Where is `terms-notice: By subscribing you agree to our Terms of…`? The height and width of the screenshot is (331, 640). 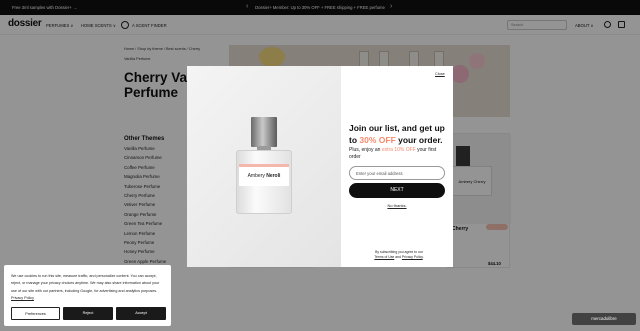
terms-notice: By subscribing you agree to our Terms of… is located at coordinates (399, 254).